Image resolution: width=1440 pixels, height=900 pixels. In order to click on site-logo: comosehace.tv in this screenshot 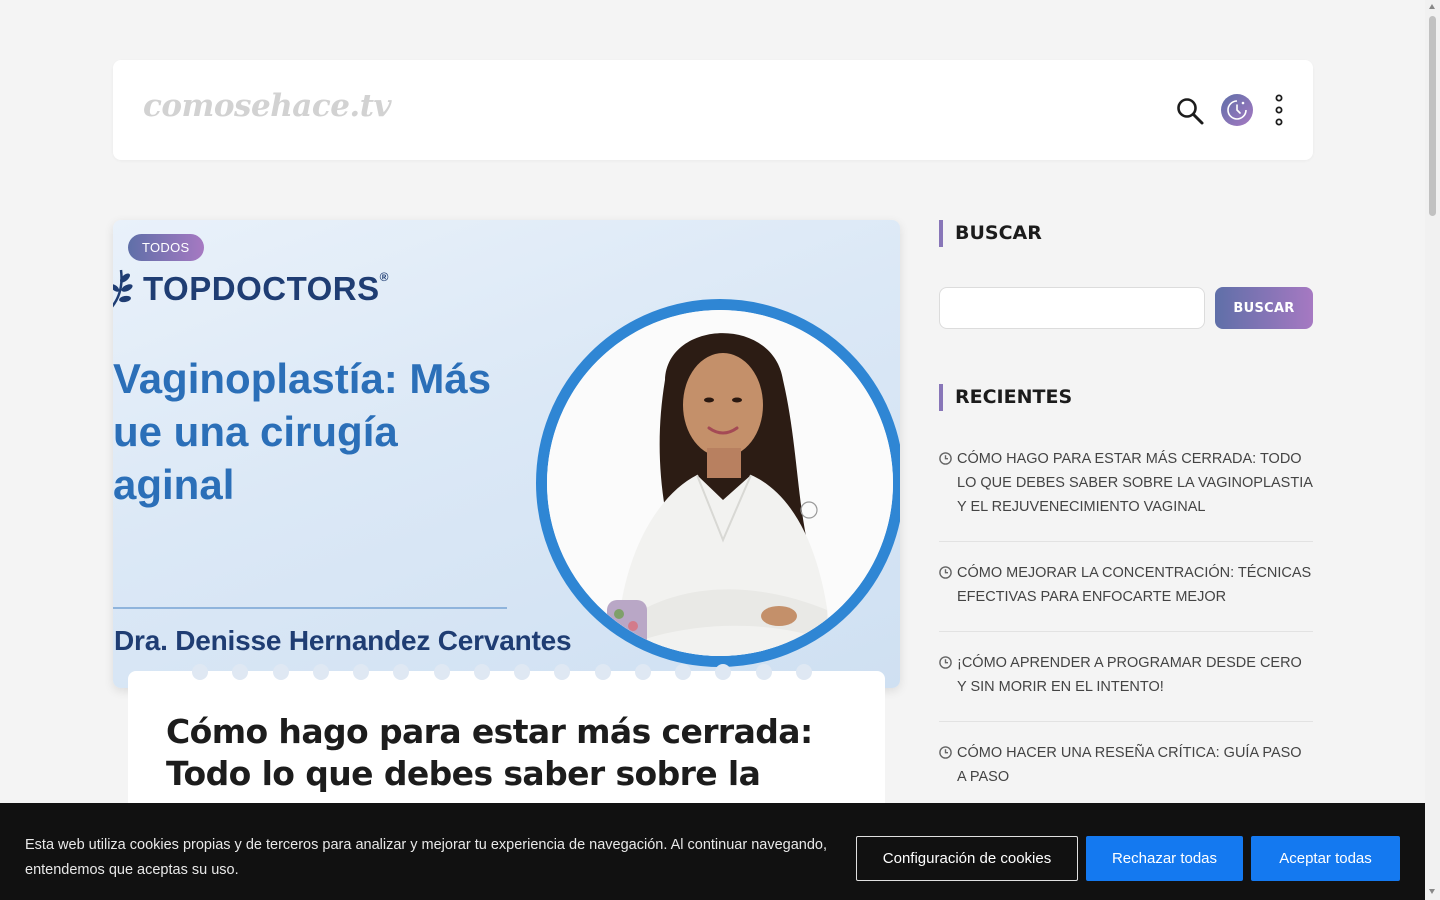, I will do `click(267, 106)`.